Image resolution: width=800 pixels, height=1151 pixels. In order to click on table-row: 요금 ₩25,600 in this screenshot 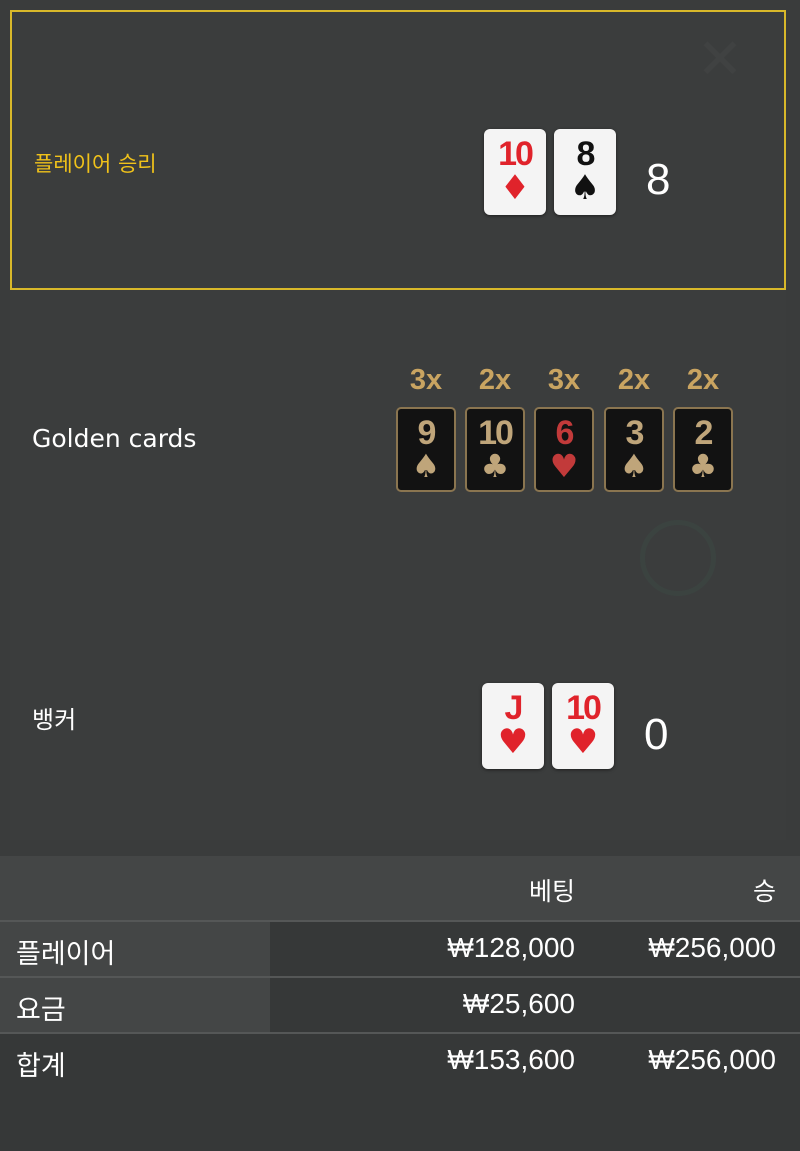, I will do `click(400, 1004)`.